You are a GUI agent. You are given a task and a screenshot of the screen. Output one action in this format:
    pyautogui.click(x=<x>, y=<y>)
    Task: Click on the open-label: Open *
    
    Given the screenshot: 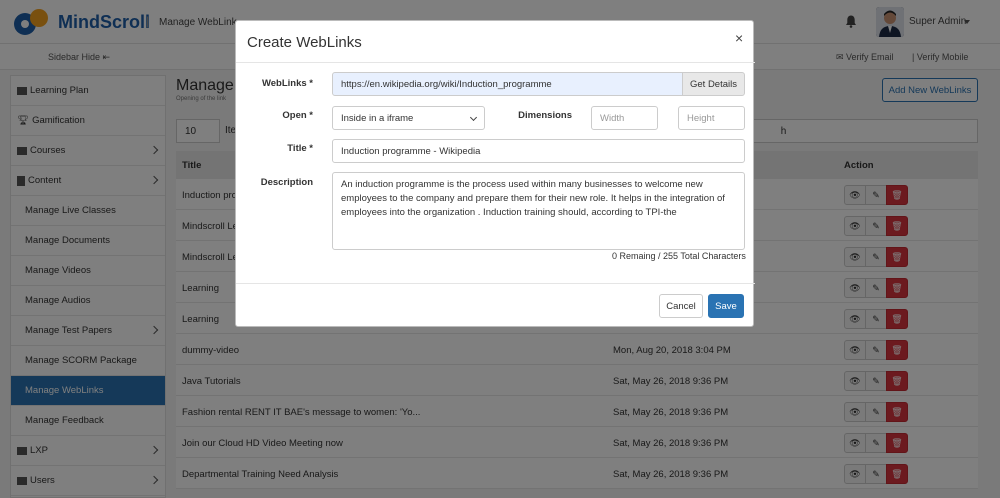 What is the action you would take?
    pyautogui.click(x=297, y=115)
    